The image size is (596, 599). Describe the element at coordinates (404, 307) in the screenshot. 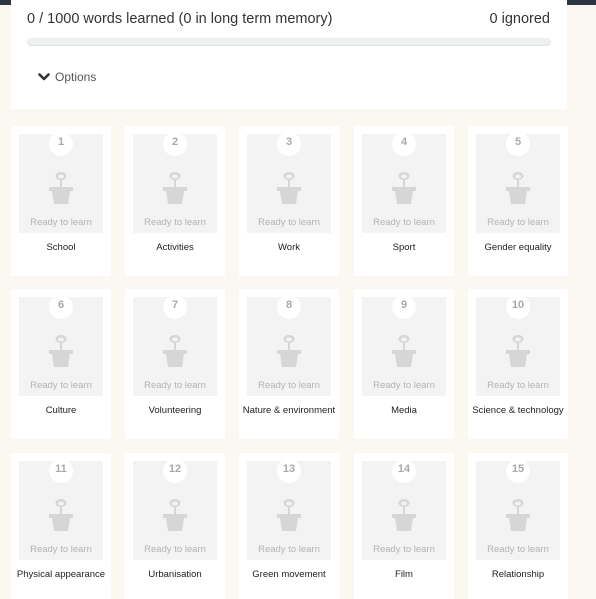

I see `course-number-badge: 9` at that location.